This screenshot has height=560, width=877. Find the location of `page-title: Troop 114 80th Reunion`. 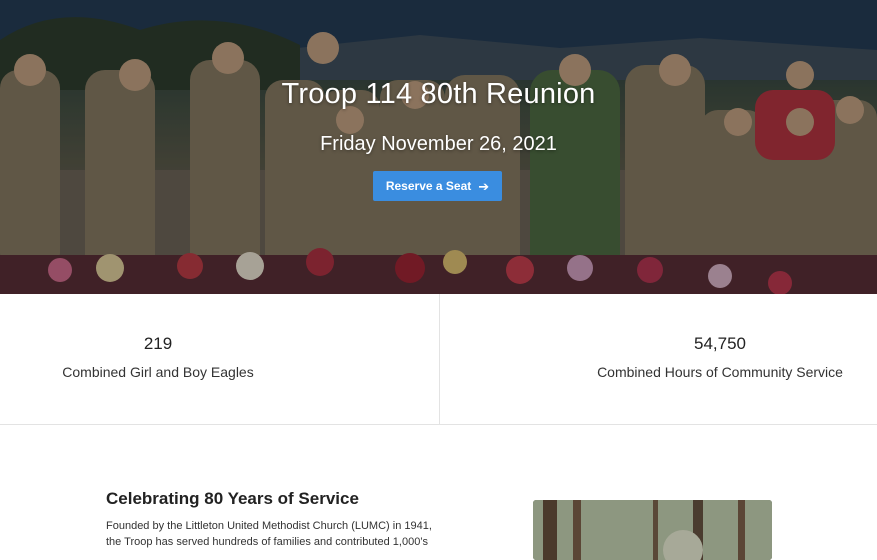

page-title: Troop 114 80th Reunion is located at coordinates (438, 94).